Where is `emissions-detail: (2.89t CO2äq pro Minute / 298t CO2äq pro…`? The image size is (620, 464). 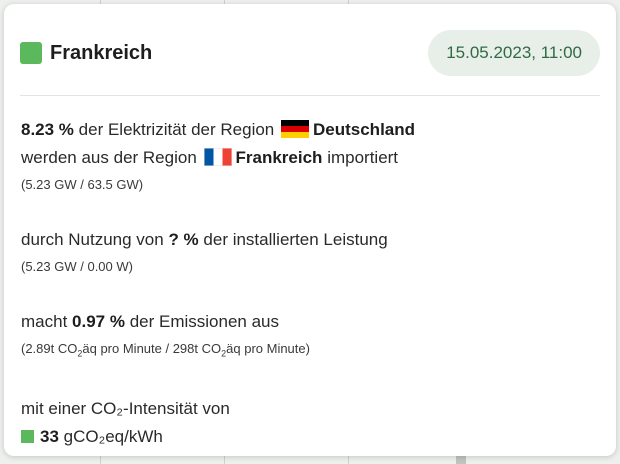 emissions-detail: (2.89t CO2äq pro Minute / 298t CO2äq pro… is located at coordinates (308, 351).